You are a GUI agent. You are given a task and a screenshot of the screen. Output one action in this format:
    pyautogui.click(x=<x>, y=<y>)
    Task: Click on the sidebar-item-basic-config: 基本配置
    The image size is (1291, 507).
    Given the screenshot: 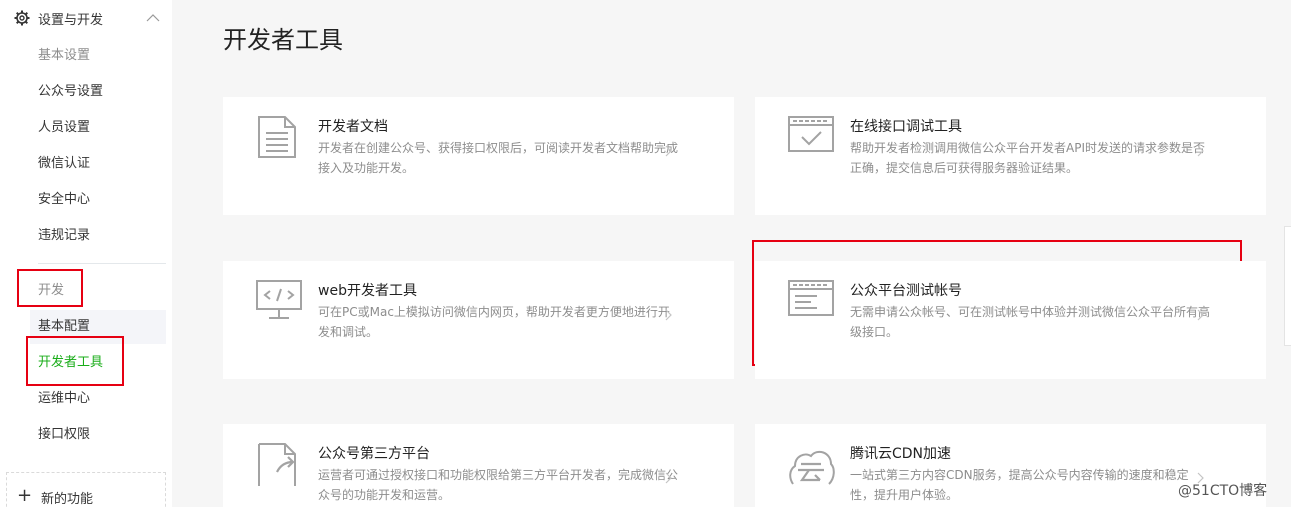 What is the action you would take?
    pyautogui.click(x=64, y=327)
    